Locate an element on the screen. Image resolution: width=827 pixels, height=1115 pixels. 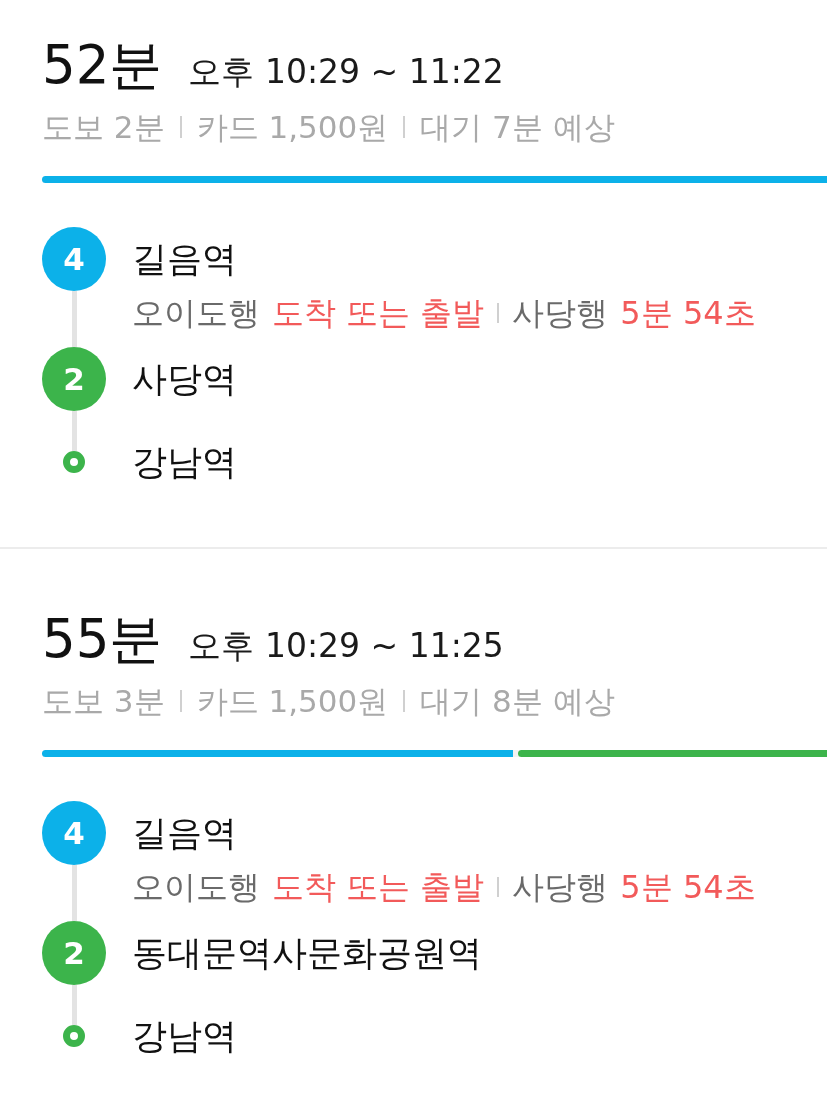
trip-summary-text: 도보 2분 is located at coordinates (103, 127).